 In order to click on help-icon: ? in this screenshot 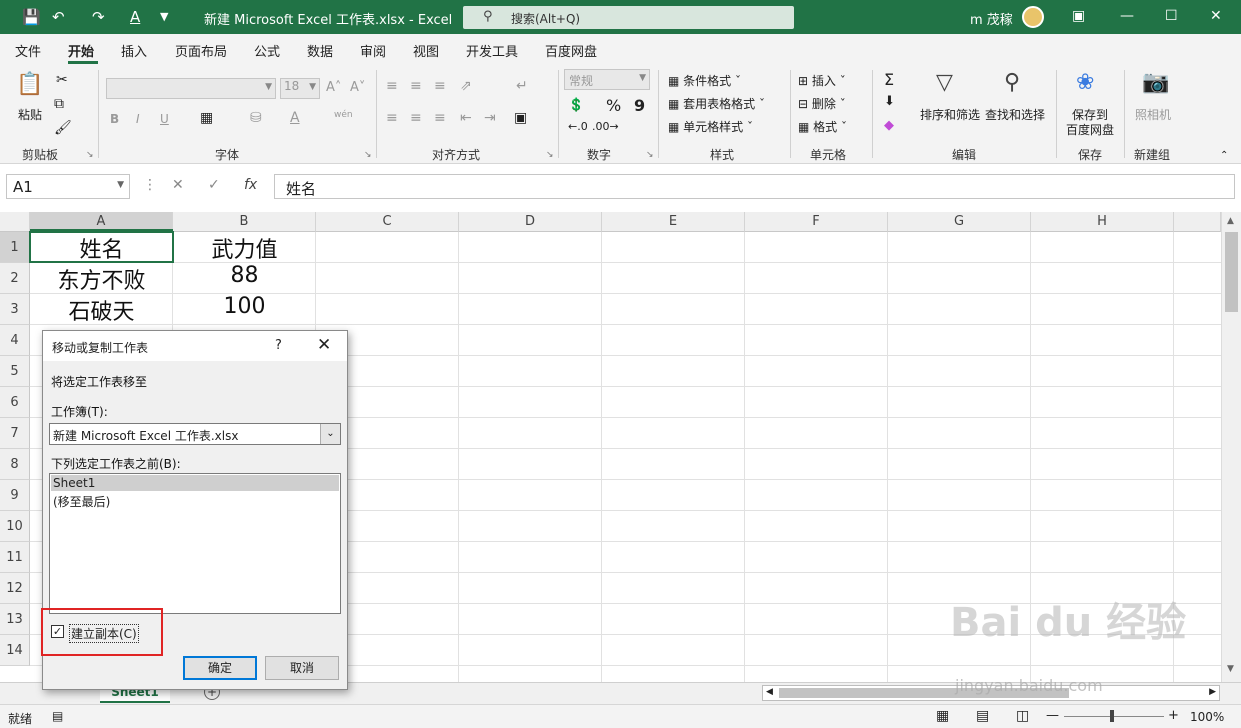, I will do `click(278, 345)`.